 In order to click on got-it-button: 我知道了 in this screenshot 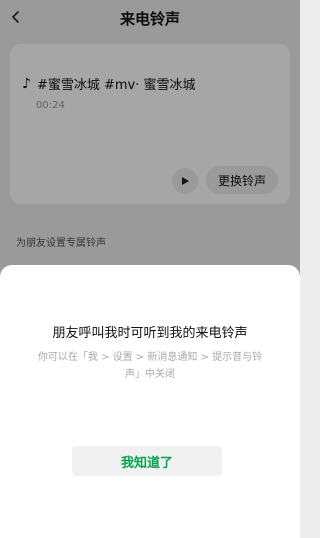, I will do `click(147, 461)`.